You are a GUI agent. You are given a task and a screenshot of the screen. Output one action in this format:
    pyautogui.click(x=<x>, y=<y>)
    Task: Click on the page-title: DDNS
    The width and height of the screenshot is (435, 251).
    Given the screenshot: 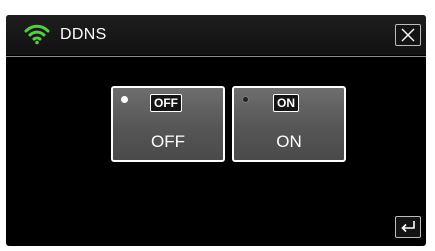 What is the action you would take?
    pyautogui.click(x=83, y=34)
    